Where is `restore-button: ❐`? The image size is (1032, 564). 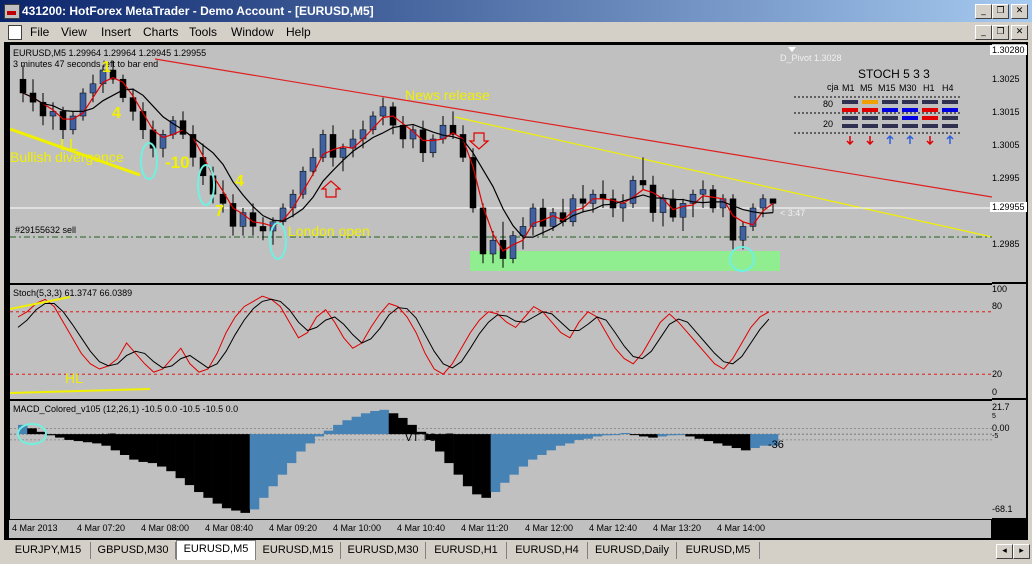
restore-button: ❐ is located at coordinates (1000, 11).